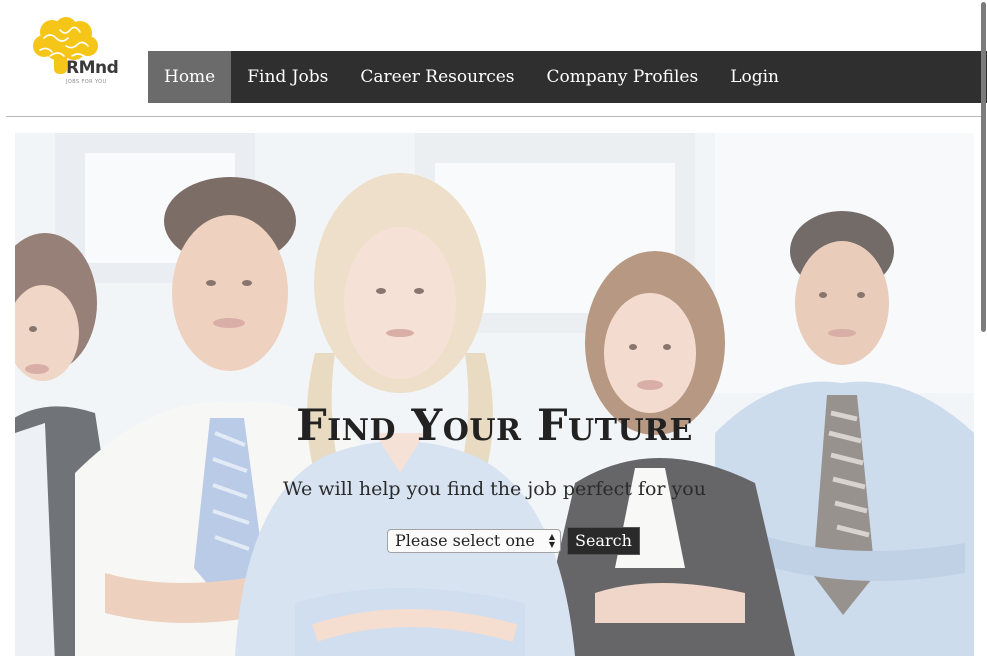  Describe the element at coordinates (551, 540) in the screenshot. I see `select-arrows-icon: ▲ ▼` at that location.